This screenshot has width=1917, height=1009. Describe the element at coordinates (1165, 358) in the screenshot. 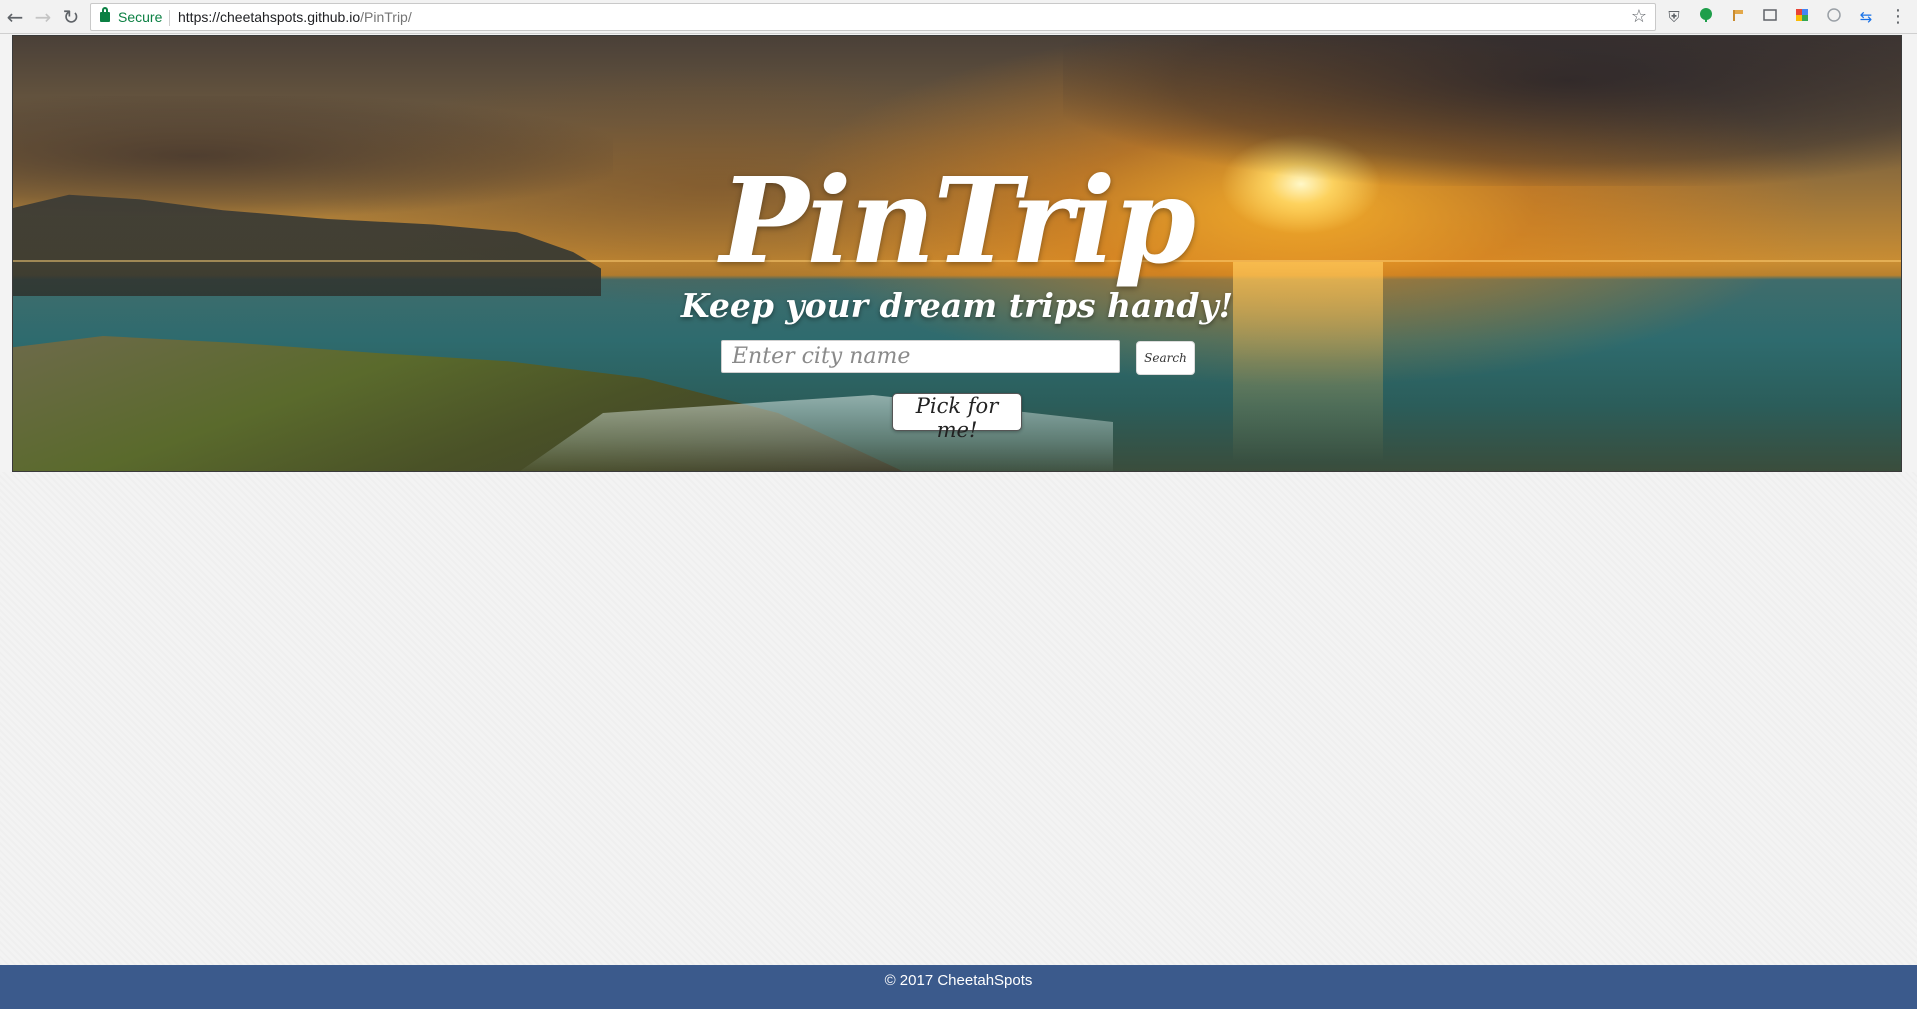

I see `search-button: Search` at that location.